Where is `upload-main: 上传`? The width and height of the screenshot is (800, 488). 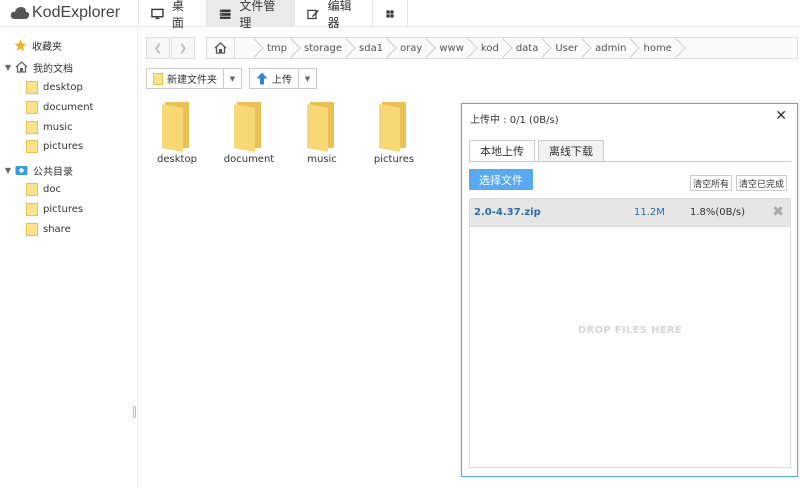
upload-main: 上传 is located at coordinates (274, 78).